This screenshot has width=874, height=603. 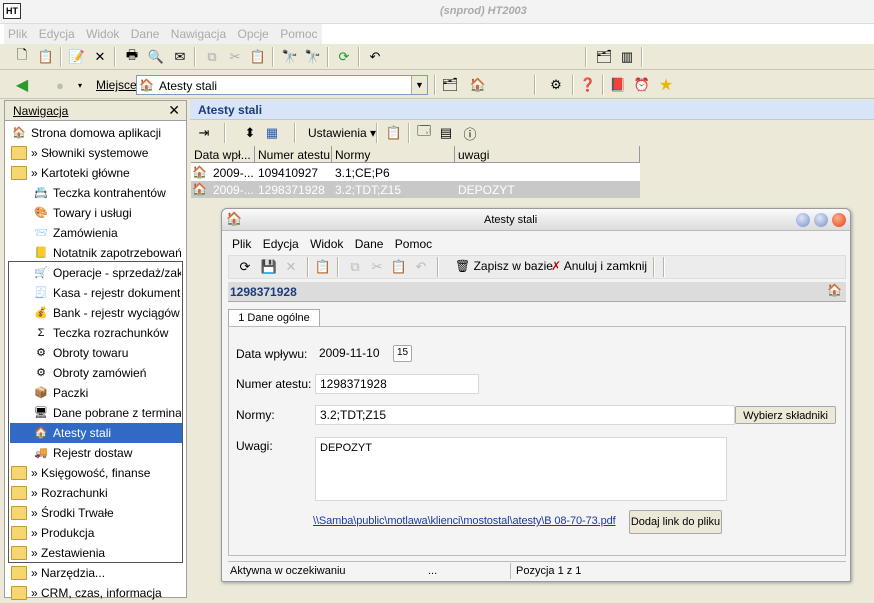 What do you see at coordinates (556, 85) in the screenshot?
I see `tools-icon: ⚙` at bounding box center [556, 85].